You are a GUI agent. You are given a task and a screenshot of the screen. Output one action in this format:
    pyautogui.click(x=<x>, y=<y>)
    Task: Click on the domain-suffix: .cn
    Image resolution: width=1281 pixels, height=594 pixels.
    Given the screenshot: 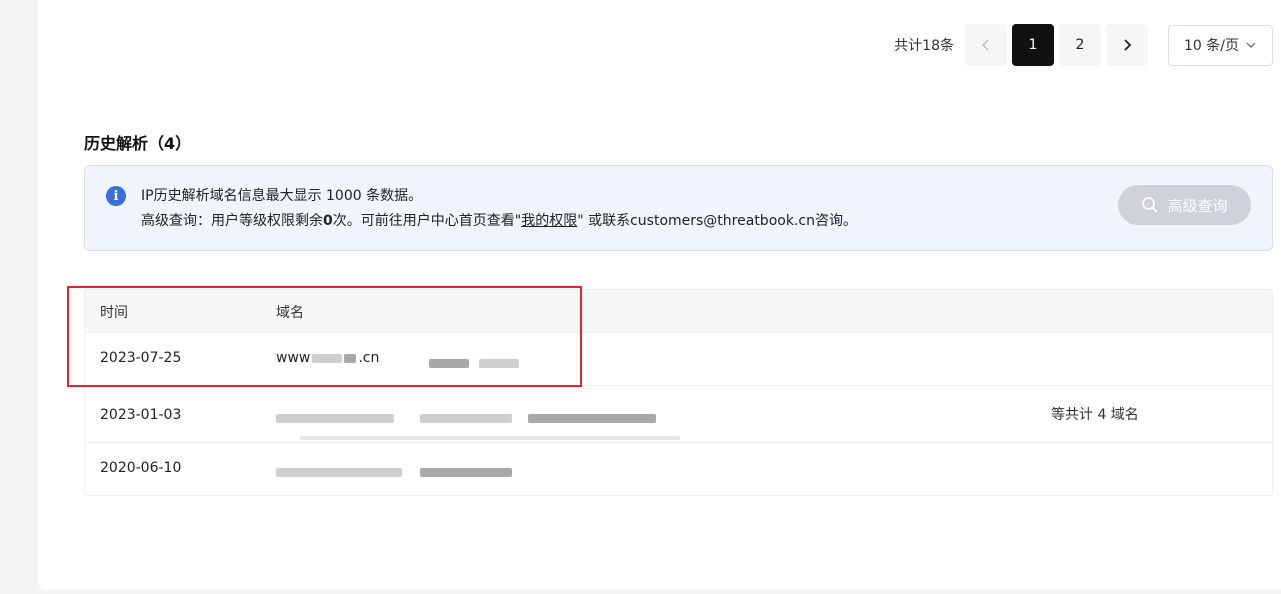 What is the action you would take?
    pyautogui.click(x=369, y=358)
    